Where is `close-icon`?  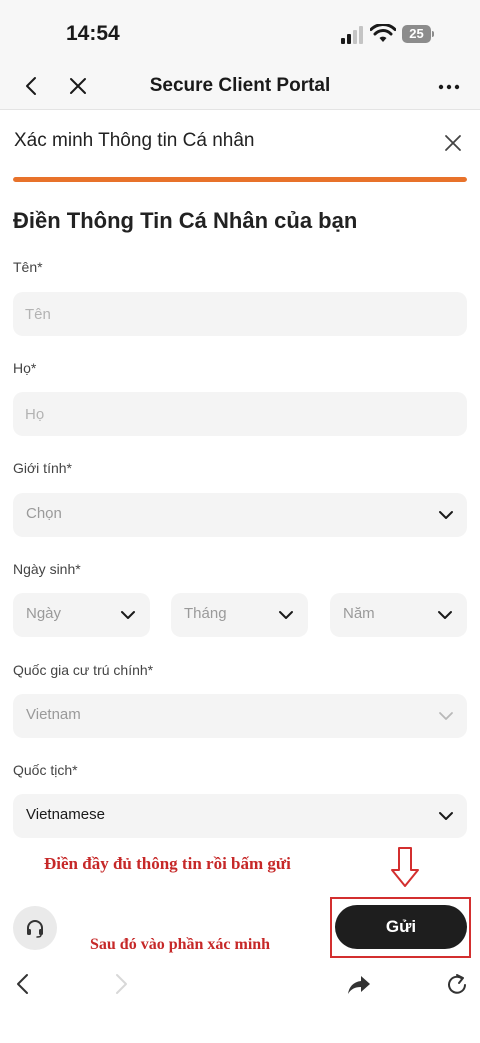 close-icon is located at coordinates (453, 143).